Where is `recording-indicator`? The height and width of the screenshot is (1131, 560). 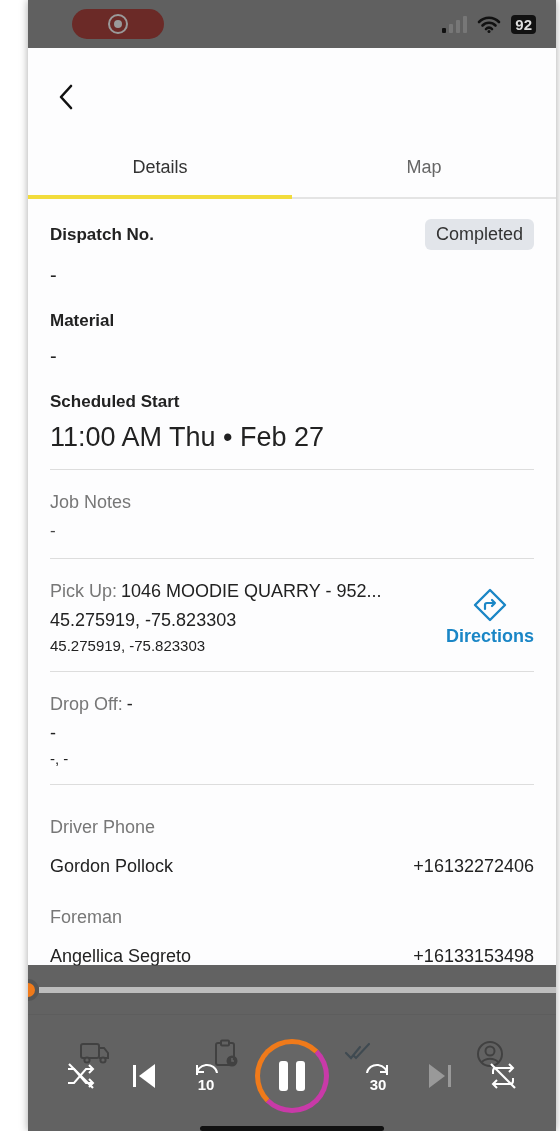 recording-indicator is located at coordinates (118, 24).